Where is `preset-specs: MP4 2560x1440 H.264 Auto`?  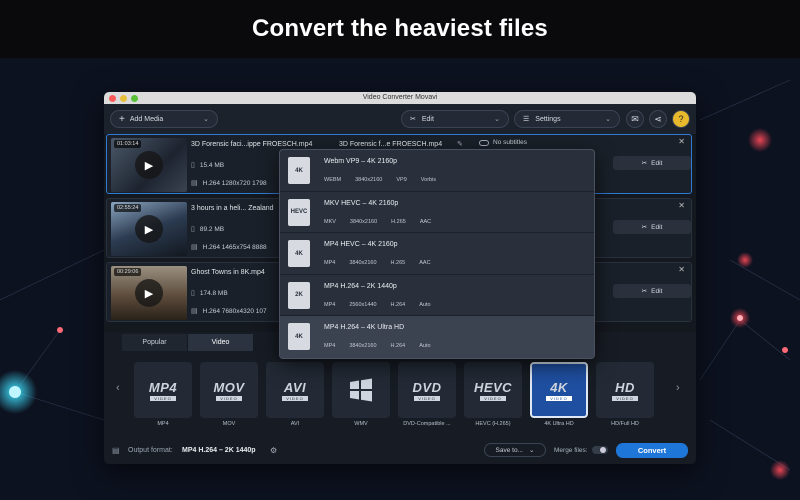
preset-specs: MP4 2560x1440 H.264 Auto is located at coordinates (377, 305).